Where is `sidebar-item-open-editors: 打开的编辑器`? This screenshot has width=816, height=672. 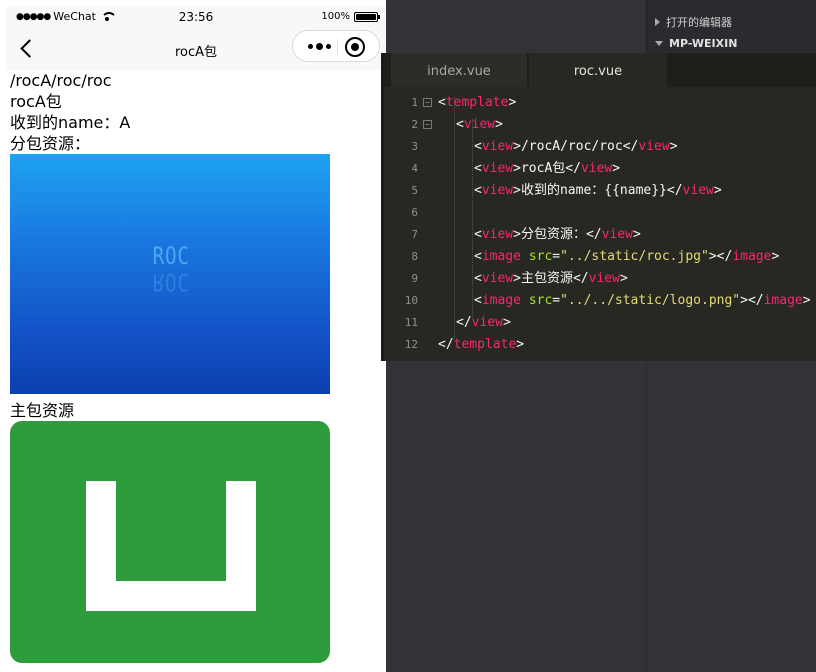 sidebar-item-open-editors: 打开的编辑器 is located at coordinates (693, 22).